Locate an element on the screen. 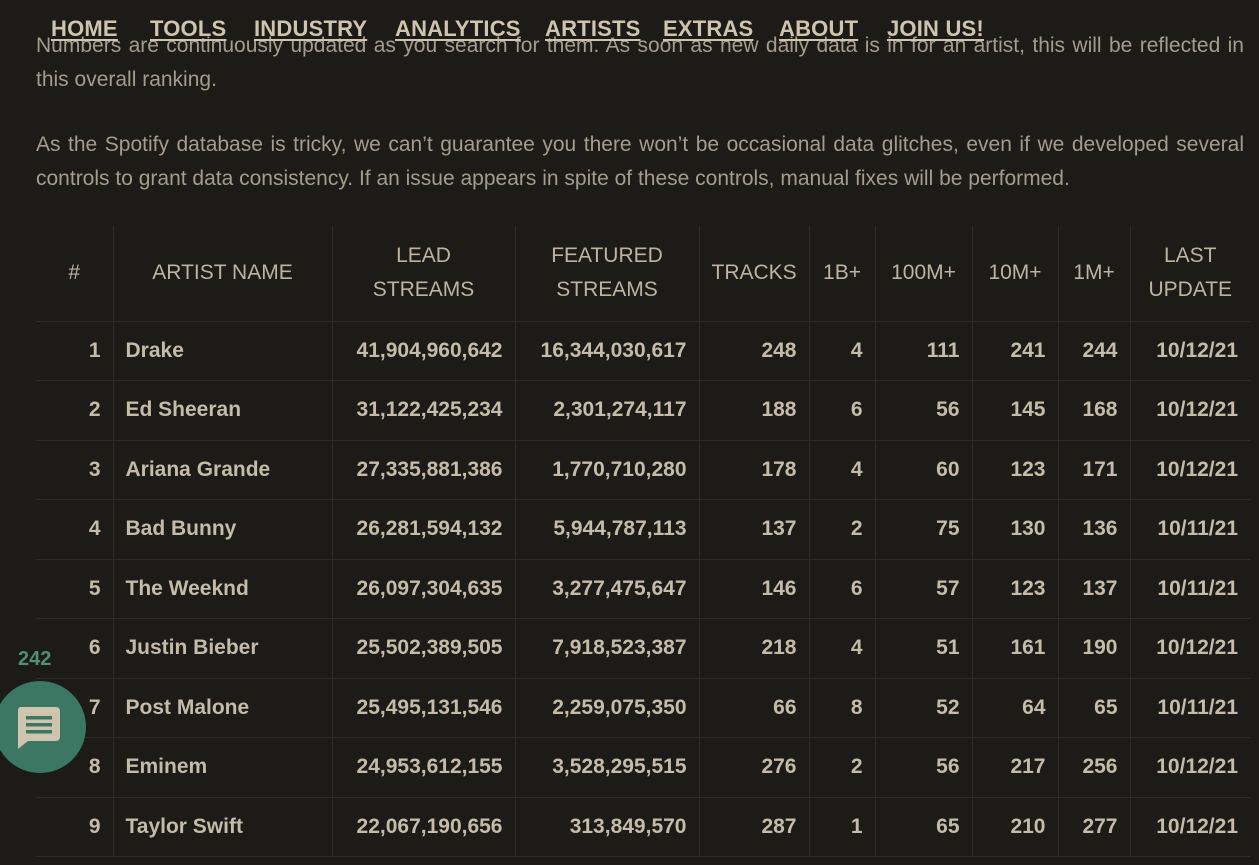 This screenshot has width=1259, height=865. cell-lead-streams: 25,502,389,505 is located at coordinates (424, 648).